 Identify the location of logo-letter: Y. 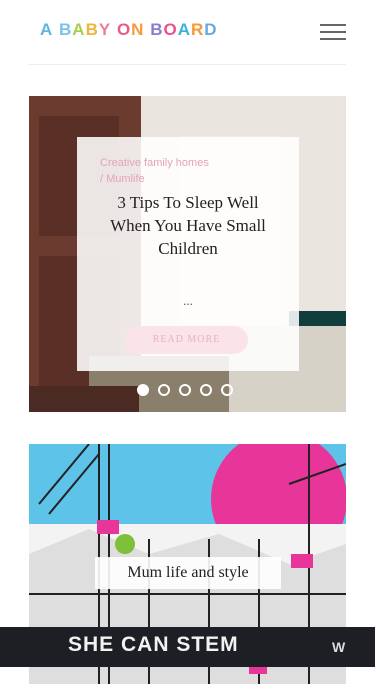
(105, 29).